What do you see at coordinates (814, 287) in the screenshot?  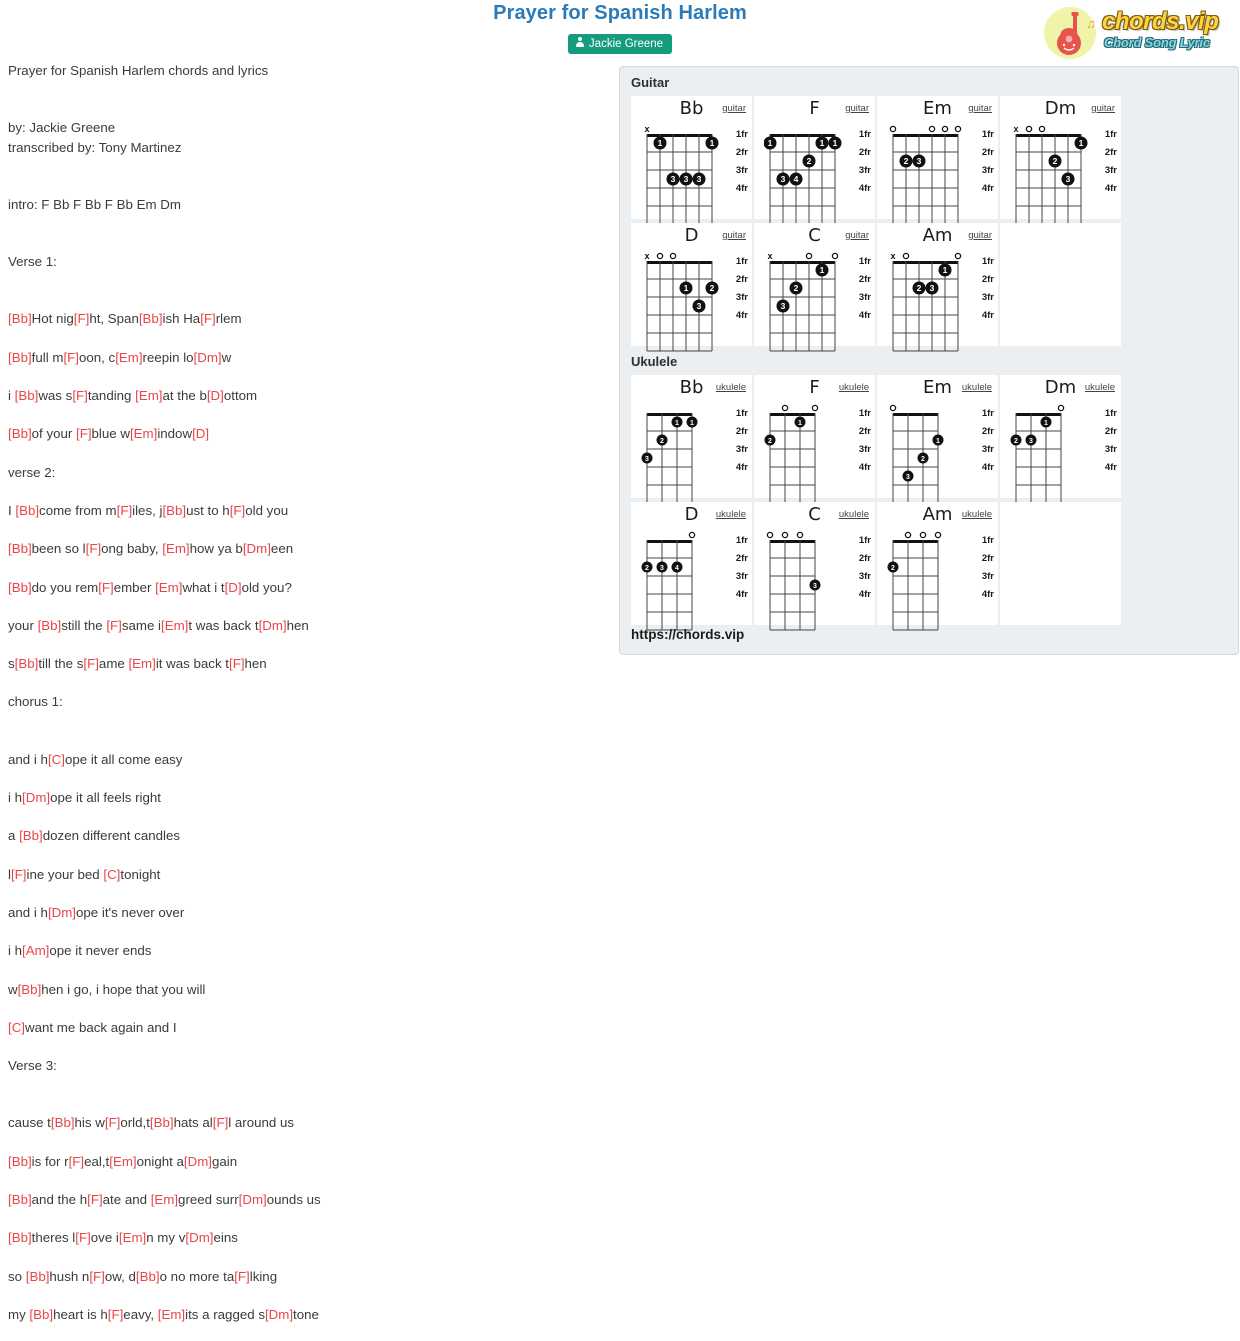 I see `chord-card-guitar-C: Cguitar x 1 2 3 1fr 2fr 3fr 4fr` at bounding box center [814, 287].